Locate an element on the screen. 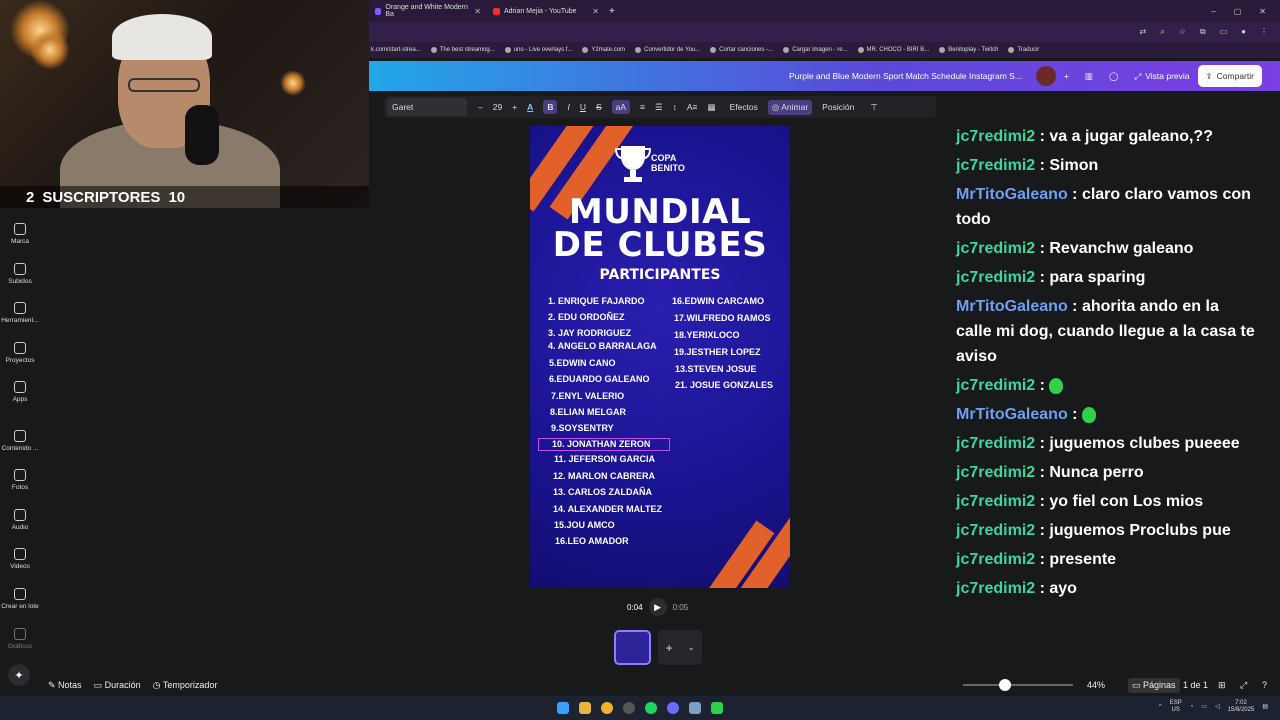 Image resolution: width=1280 pixels, height=720 pixels. sidebar-item-videos: Videos is located at coordinates (20, 559).